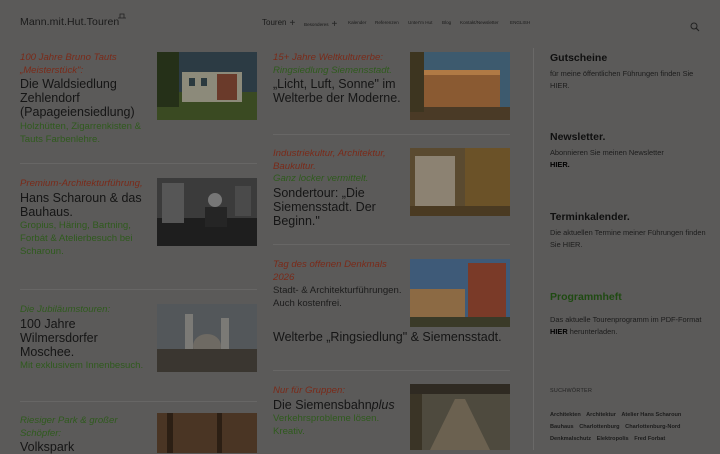 The width and height of the screenshot is (720, 454). I want to click on card-title: Volkspark, so click(82, 447).